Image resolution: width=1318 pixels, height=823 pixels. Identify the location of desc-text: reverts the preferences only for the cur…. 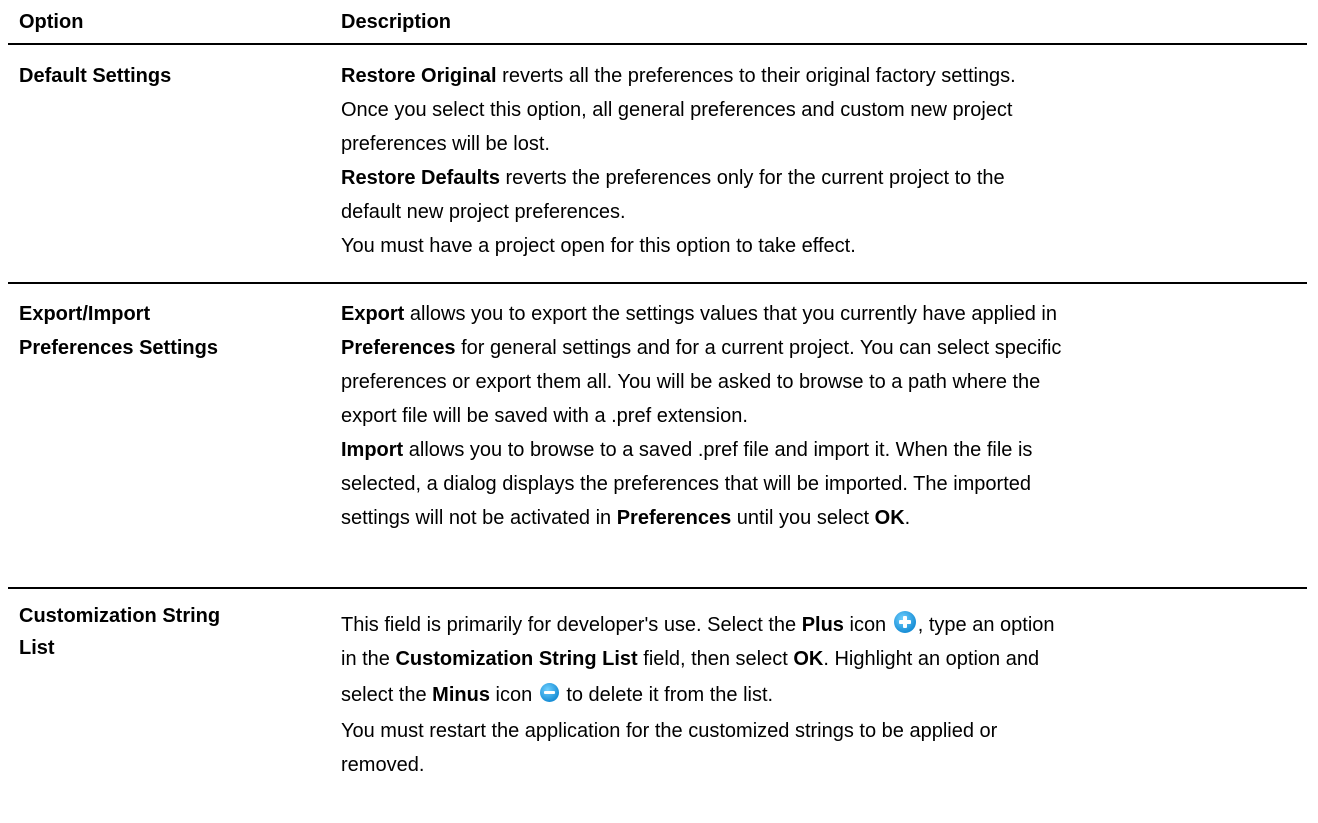
(752, 178).